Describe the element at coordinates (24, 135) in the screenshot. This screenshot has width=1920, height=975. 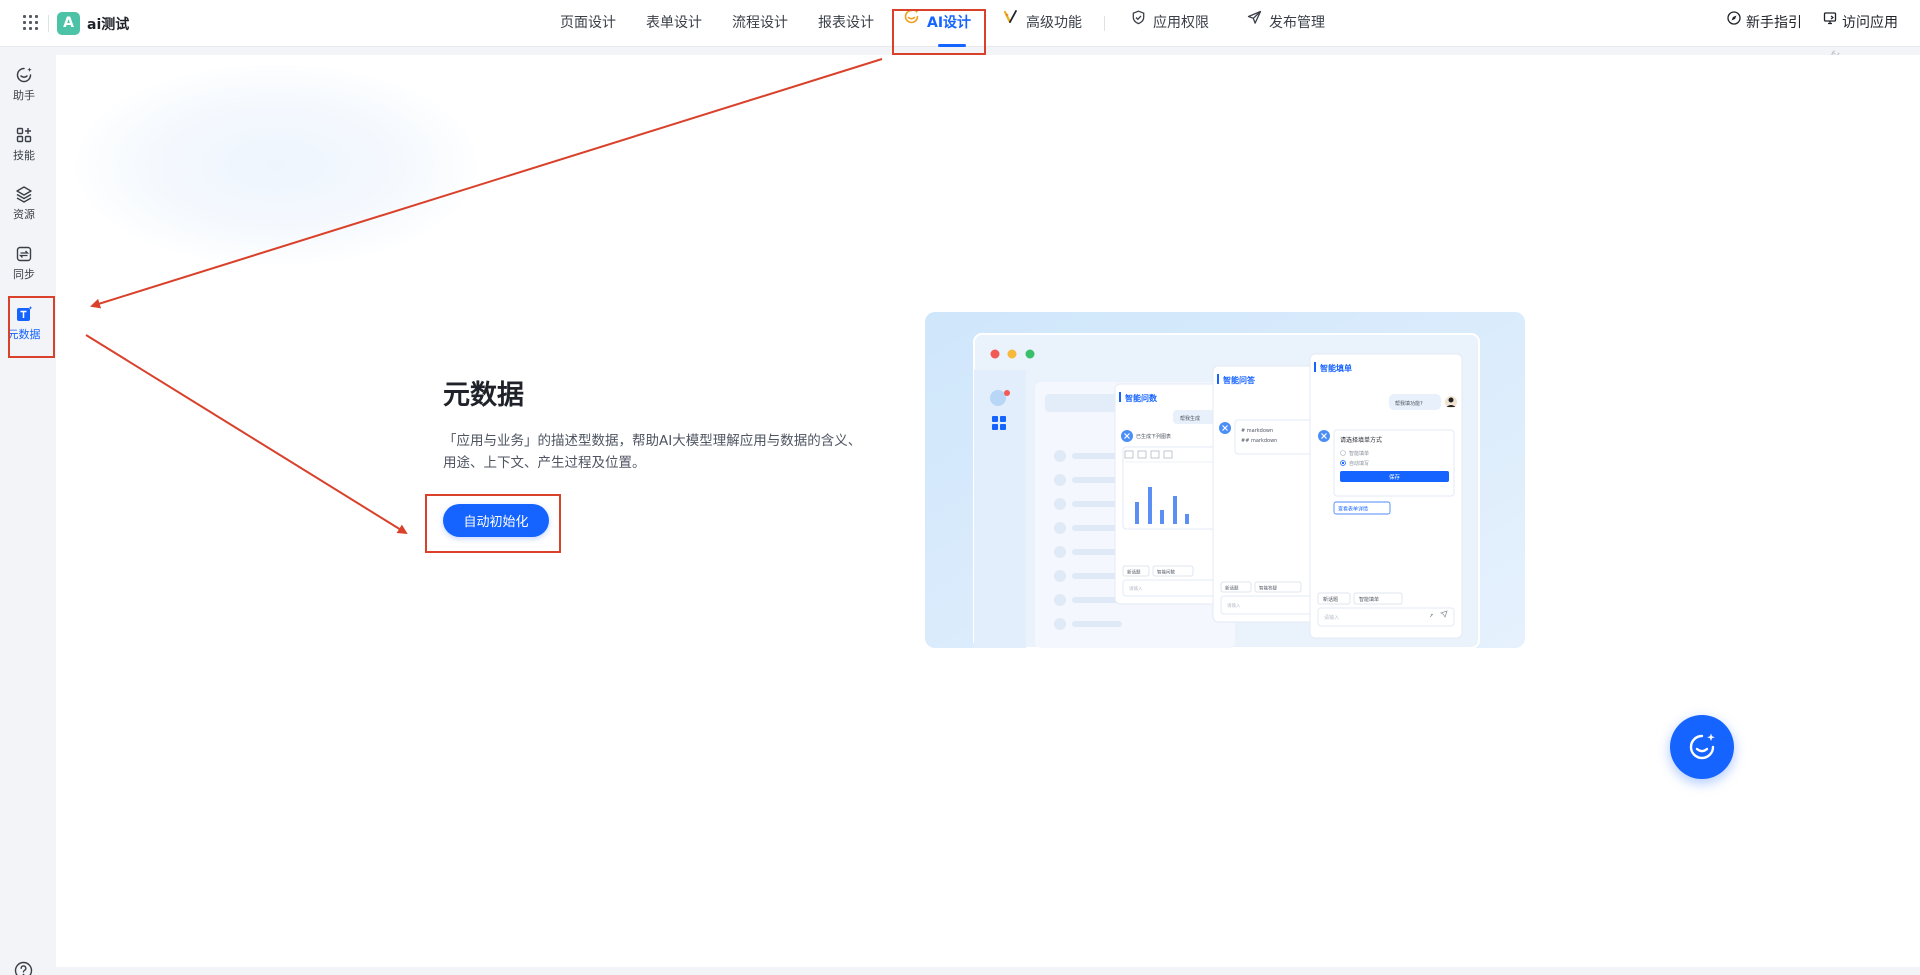
I see `skills-icon` at that location.